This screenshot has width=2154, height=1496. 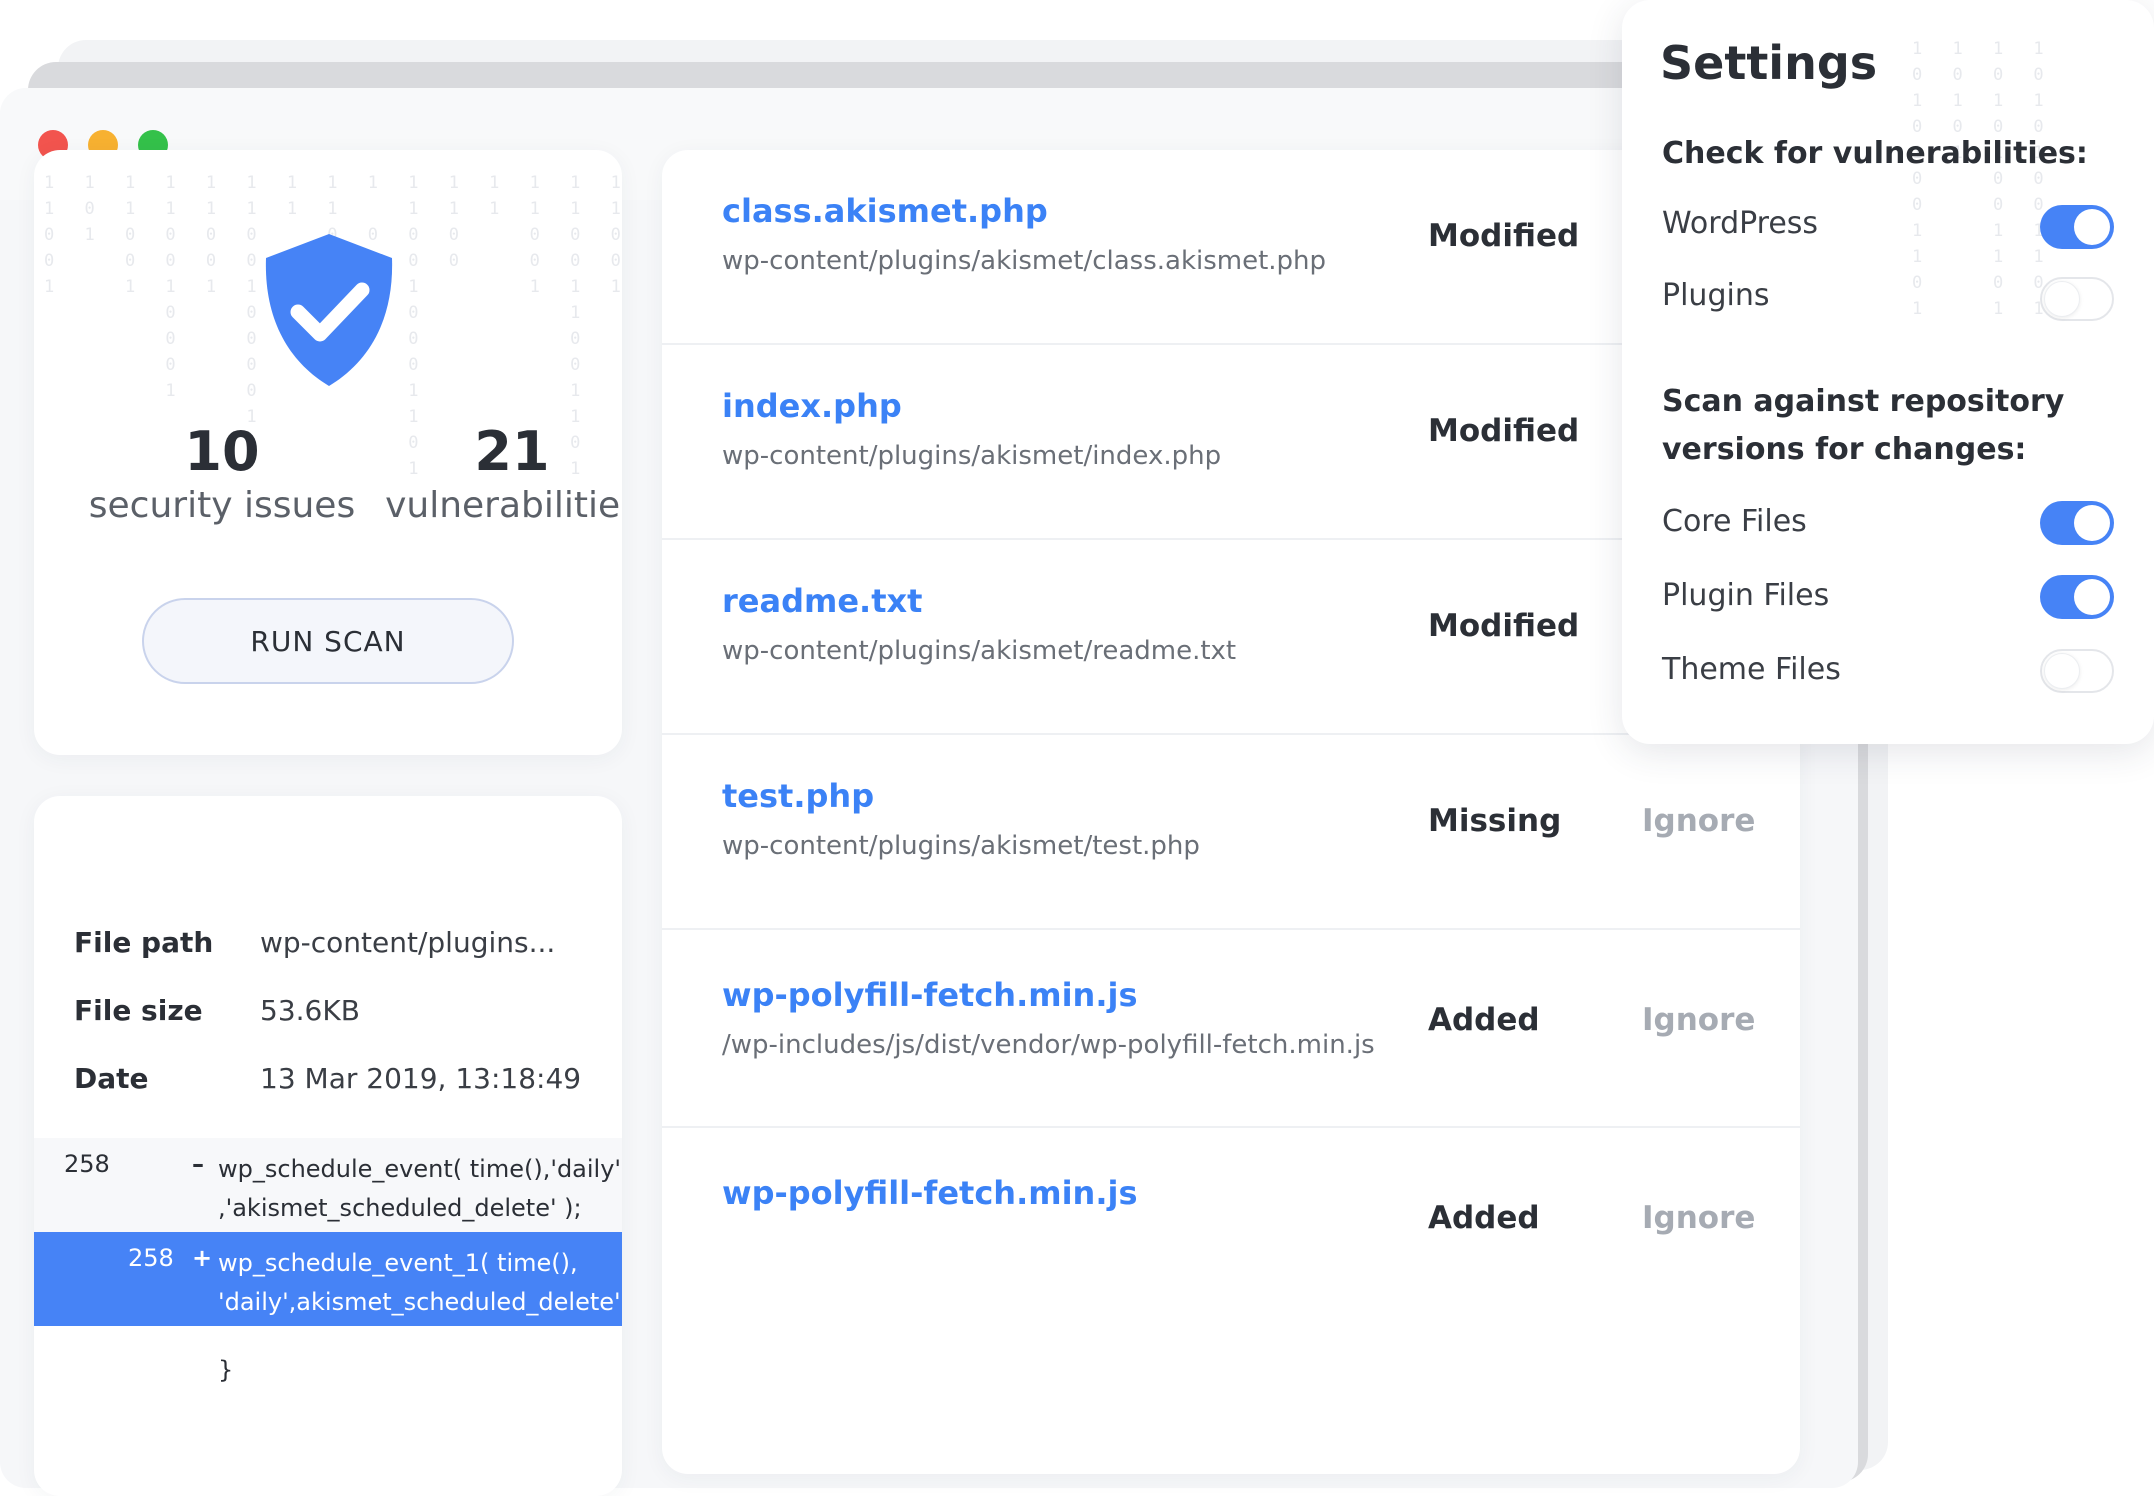 What do you see at coordinates (512, 451) in the screenshot?
I see `vulnerabilities-count: 21` at bounding box center [512, 451].